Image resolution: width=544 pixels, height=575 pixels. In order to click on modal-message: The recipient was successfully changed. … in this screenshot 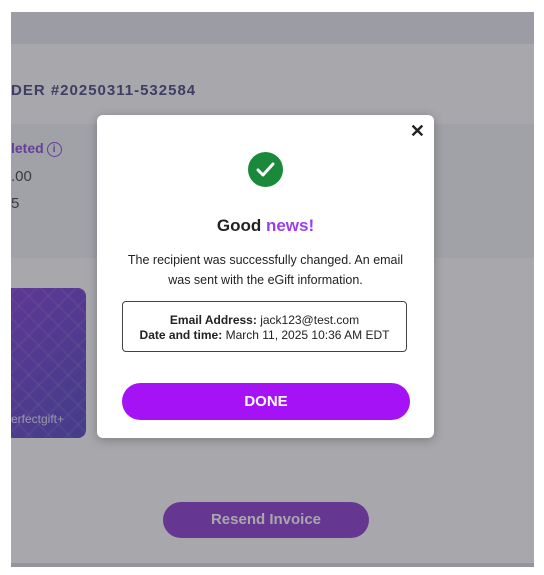, I will do `click(265, 270)`.